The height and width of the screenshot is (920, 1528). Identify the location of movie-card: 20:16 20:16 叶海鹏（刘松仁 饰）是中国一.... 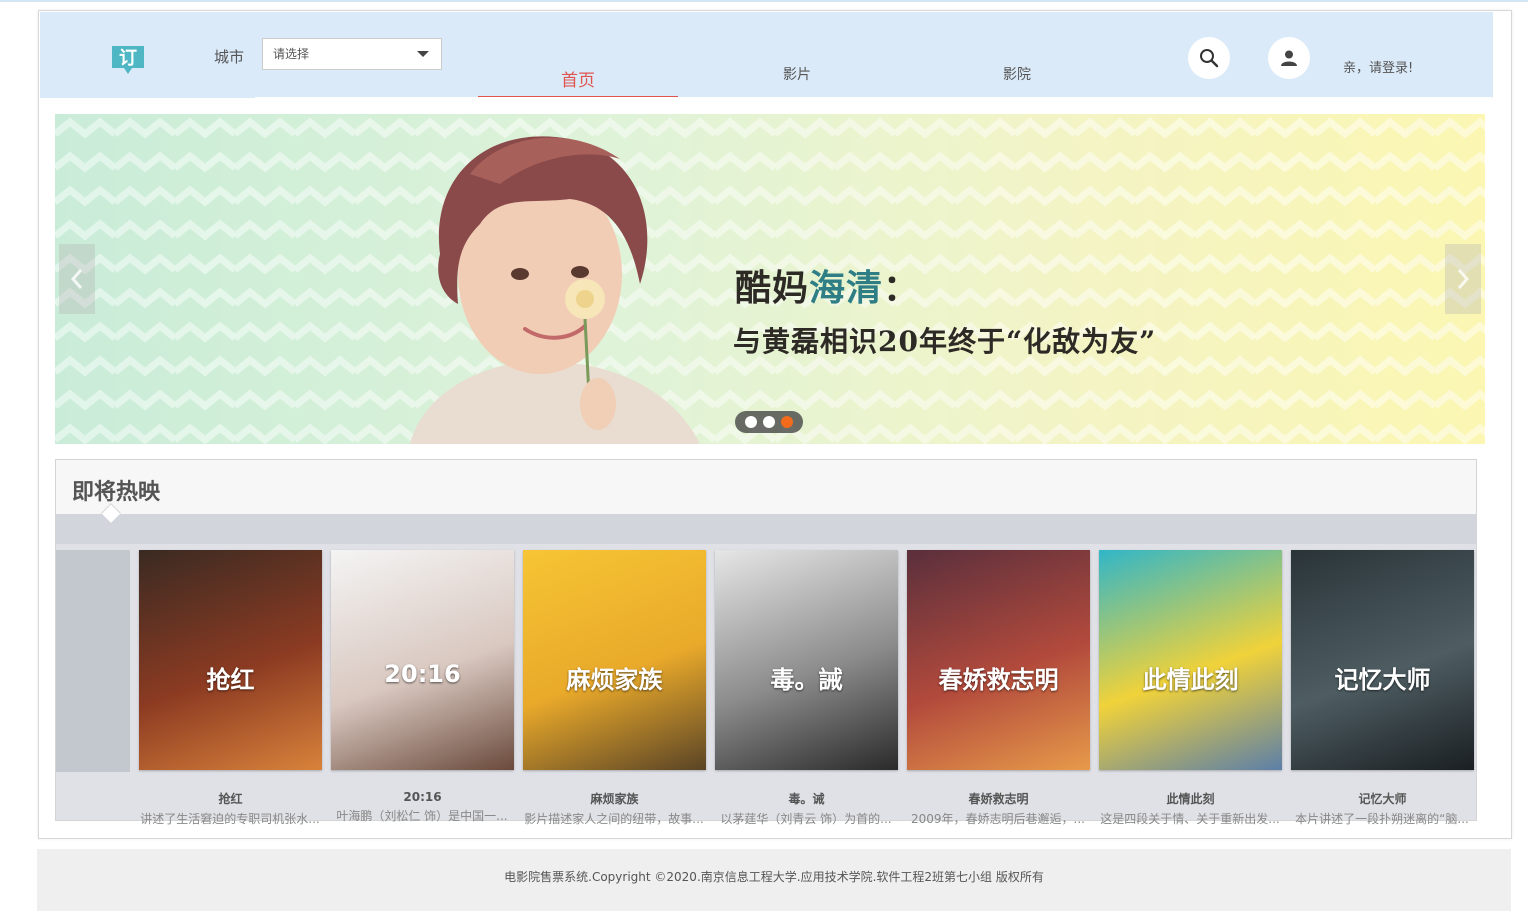
(422, 687).